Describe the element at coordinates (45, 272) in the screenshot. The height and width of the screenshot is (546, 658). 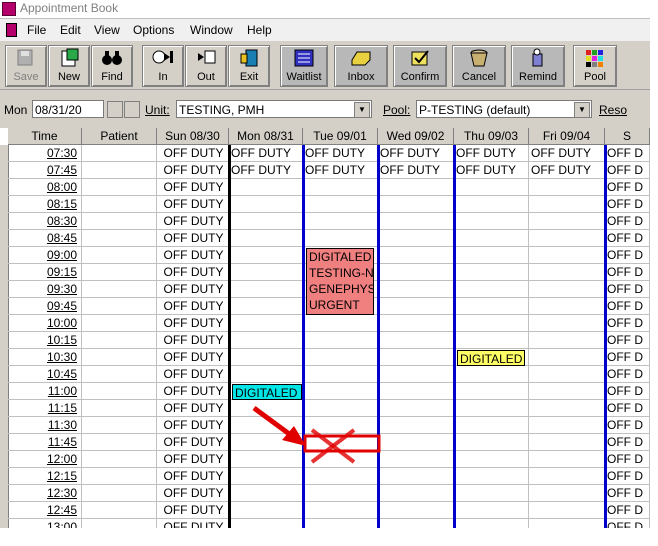
I see `time-slot-label: 09:15` at that location.